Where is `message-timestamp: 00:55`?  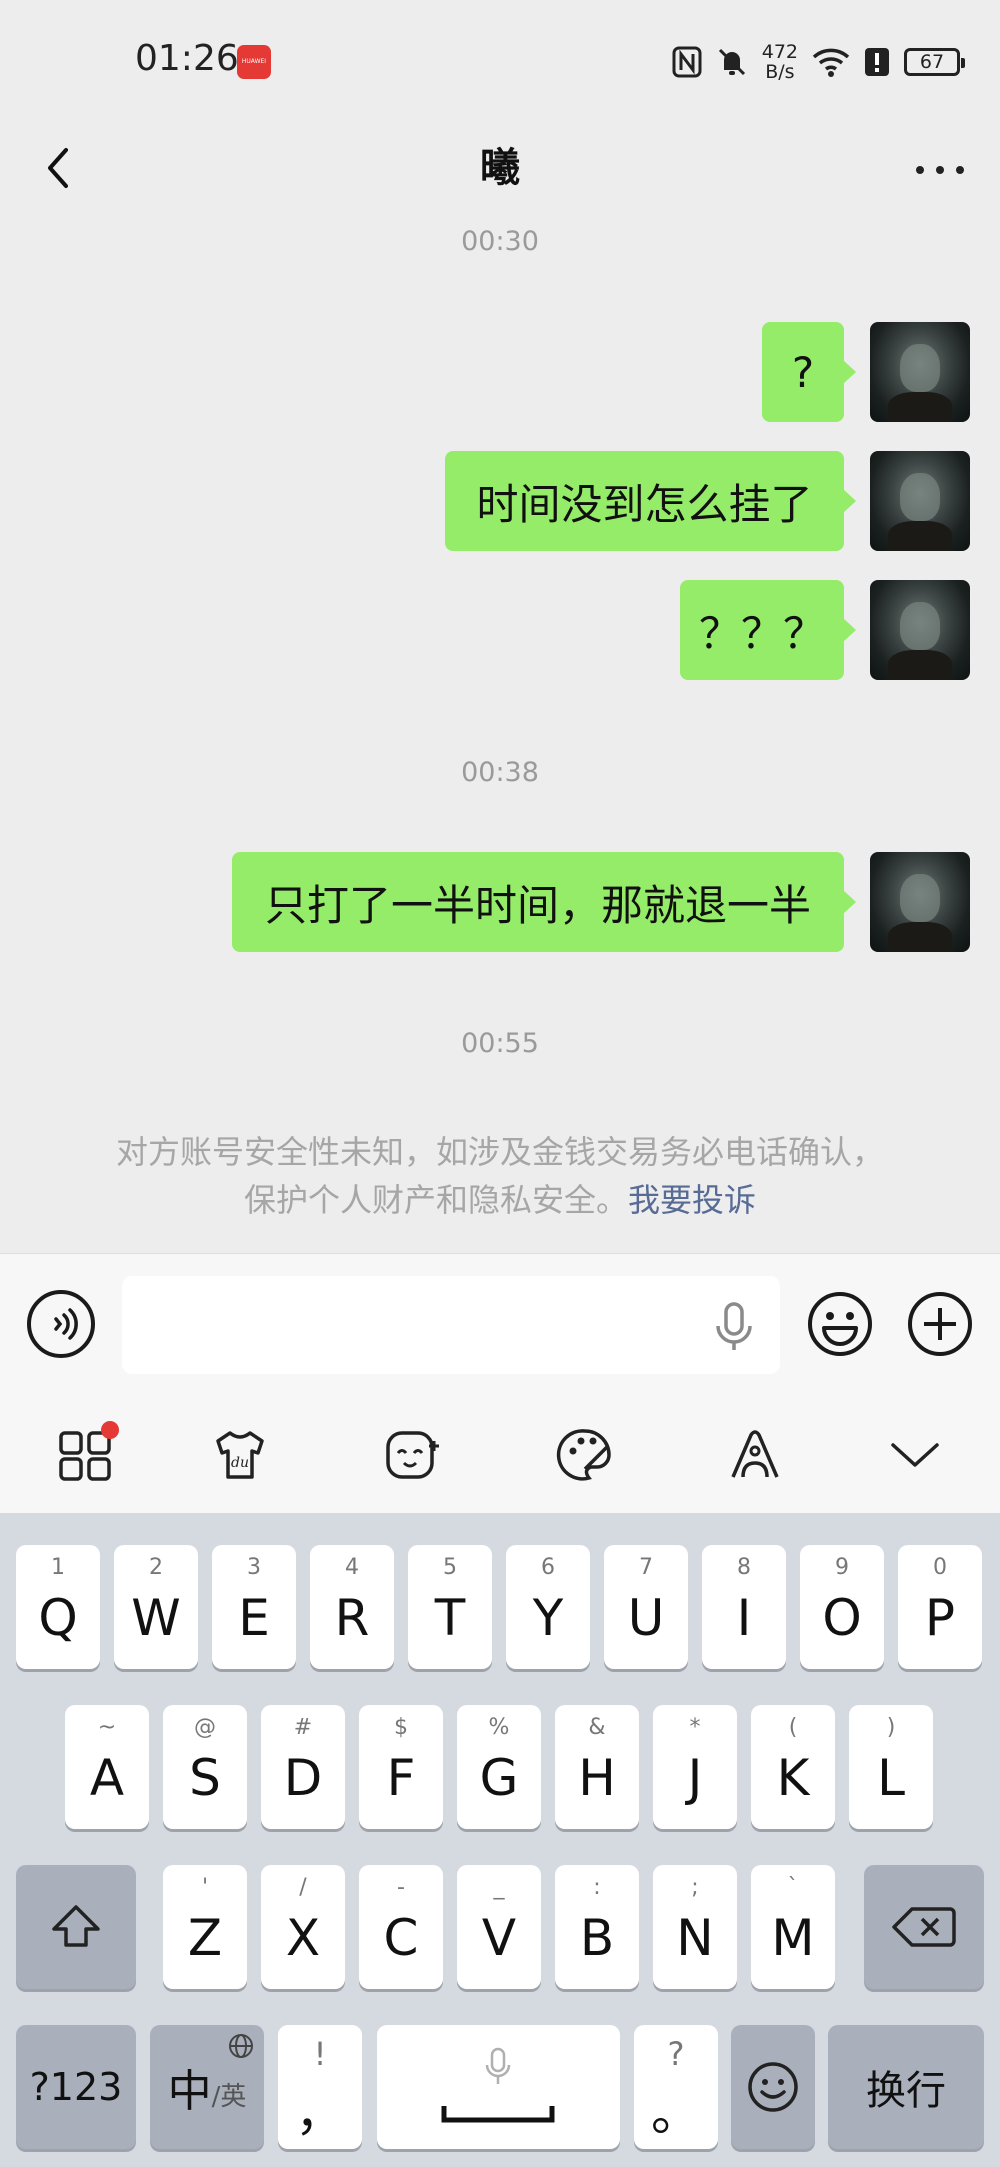 message-timestamp: 00:55 is located at coordinates (500, 1043).